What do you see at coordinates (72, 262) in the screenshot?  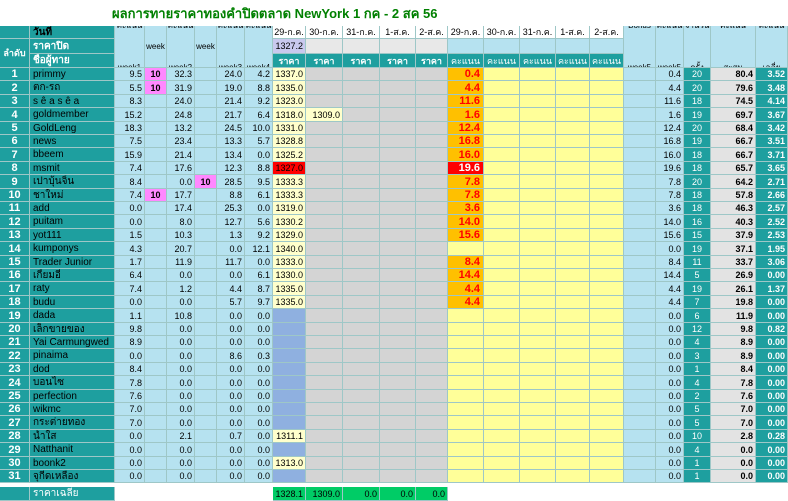 I see `player-name: Trader Junior` at bounding box center [72, 262].